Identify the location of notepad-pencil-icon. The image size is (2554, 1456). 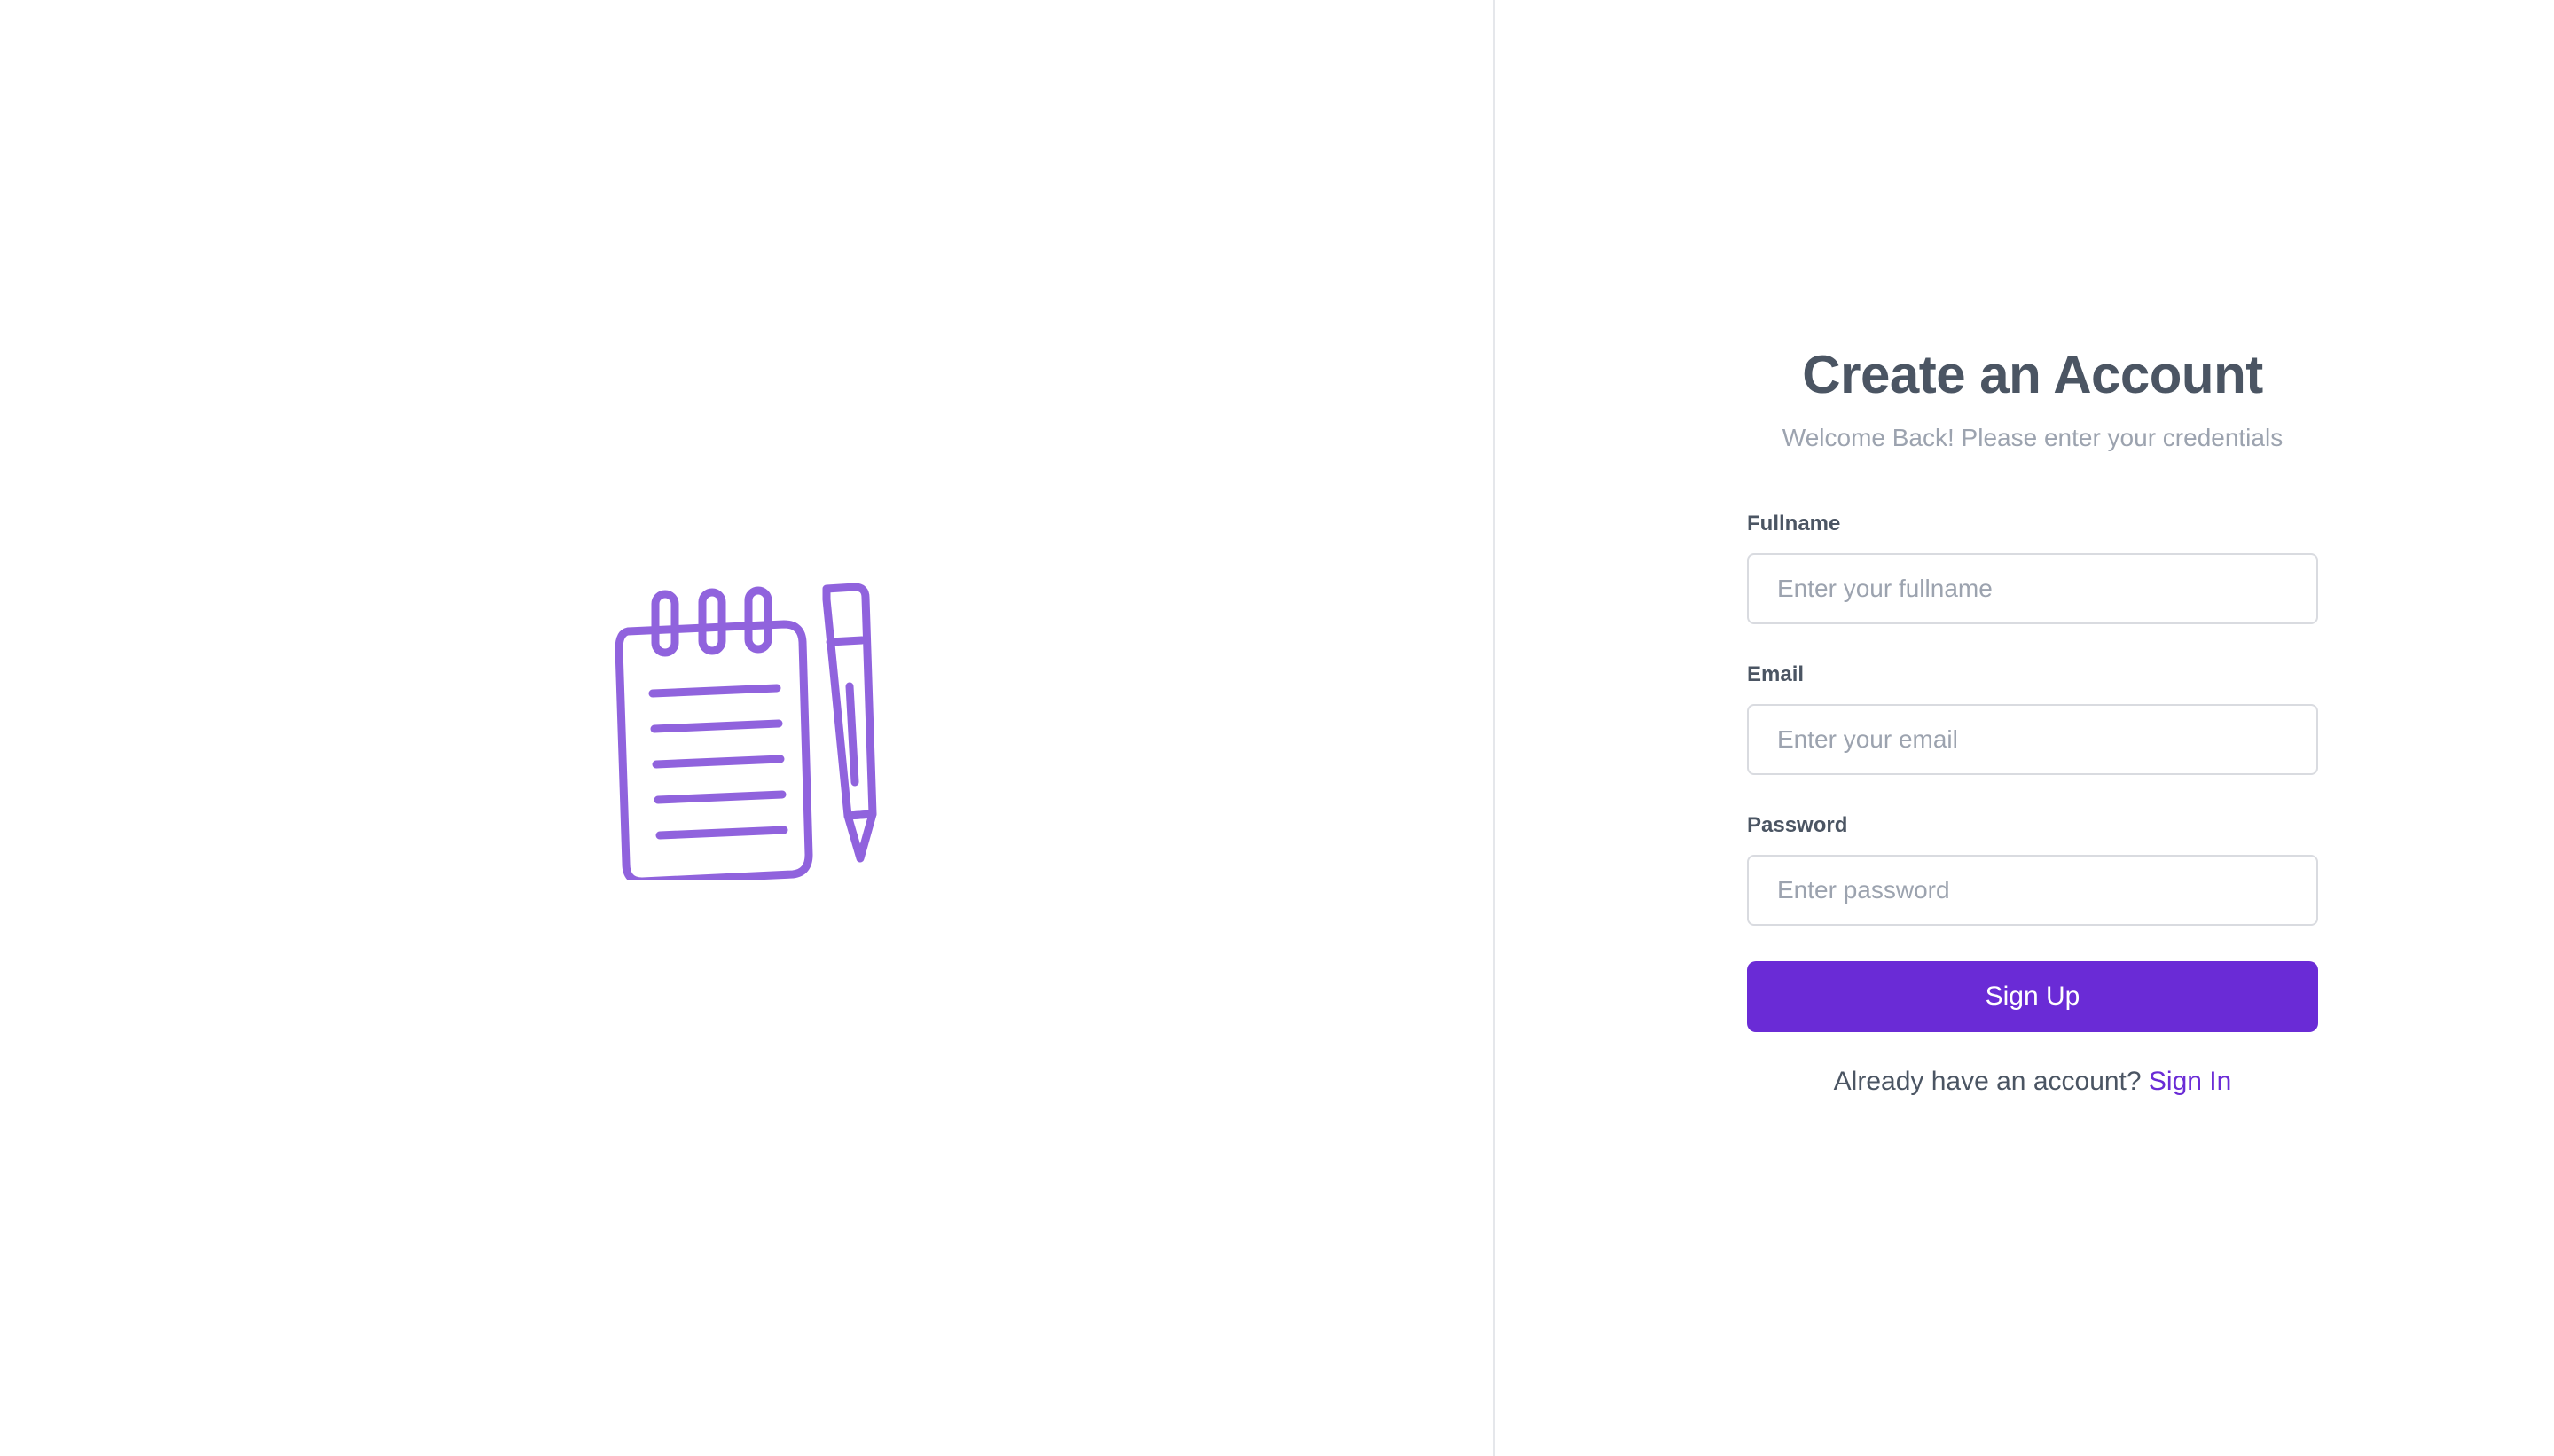
(746, 731).